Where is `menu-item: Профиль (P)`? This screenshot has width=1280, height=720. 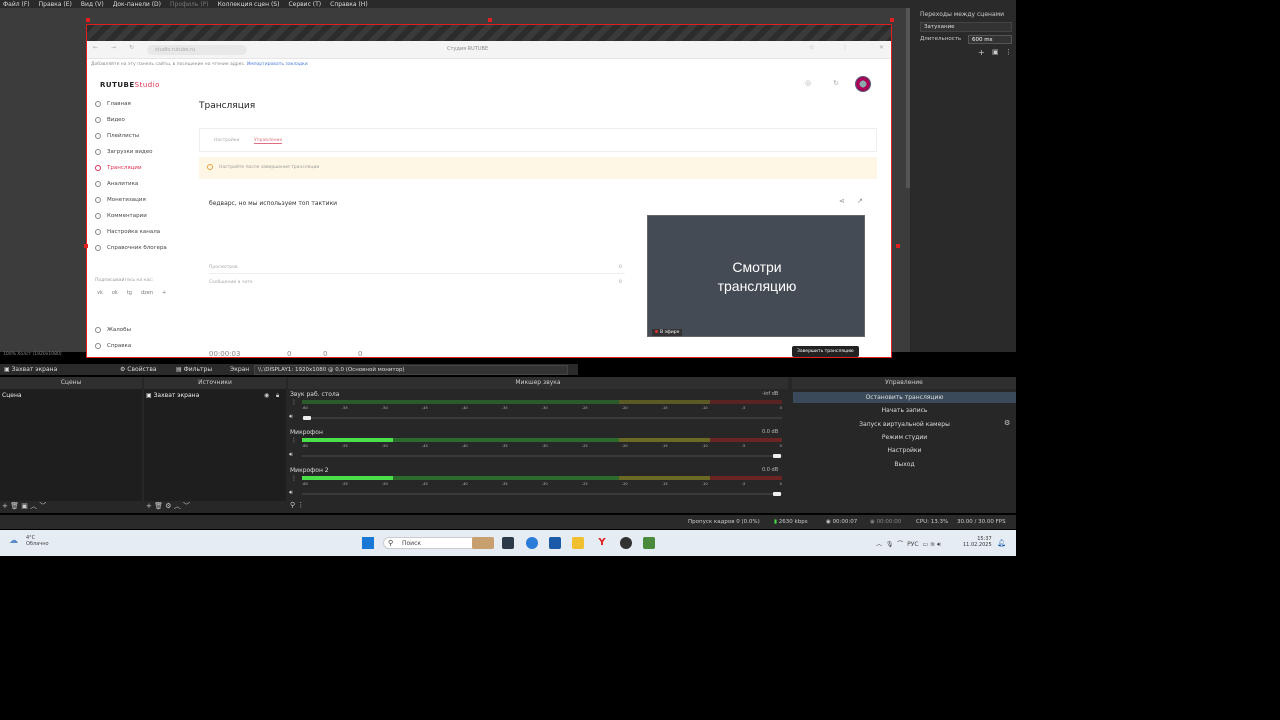 menu-item: Профиль (P) is located at coordinates (189, 4).